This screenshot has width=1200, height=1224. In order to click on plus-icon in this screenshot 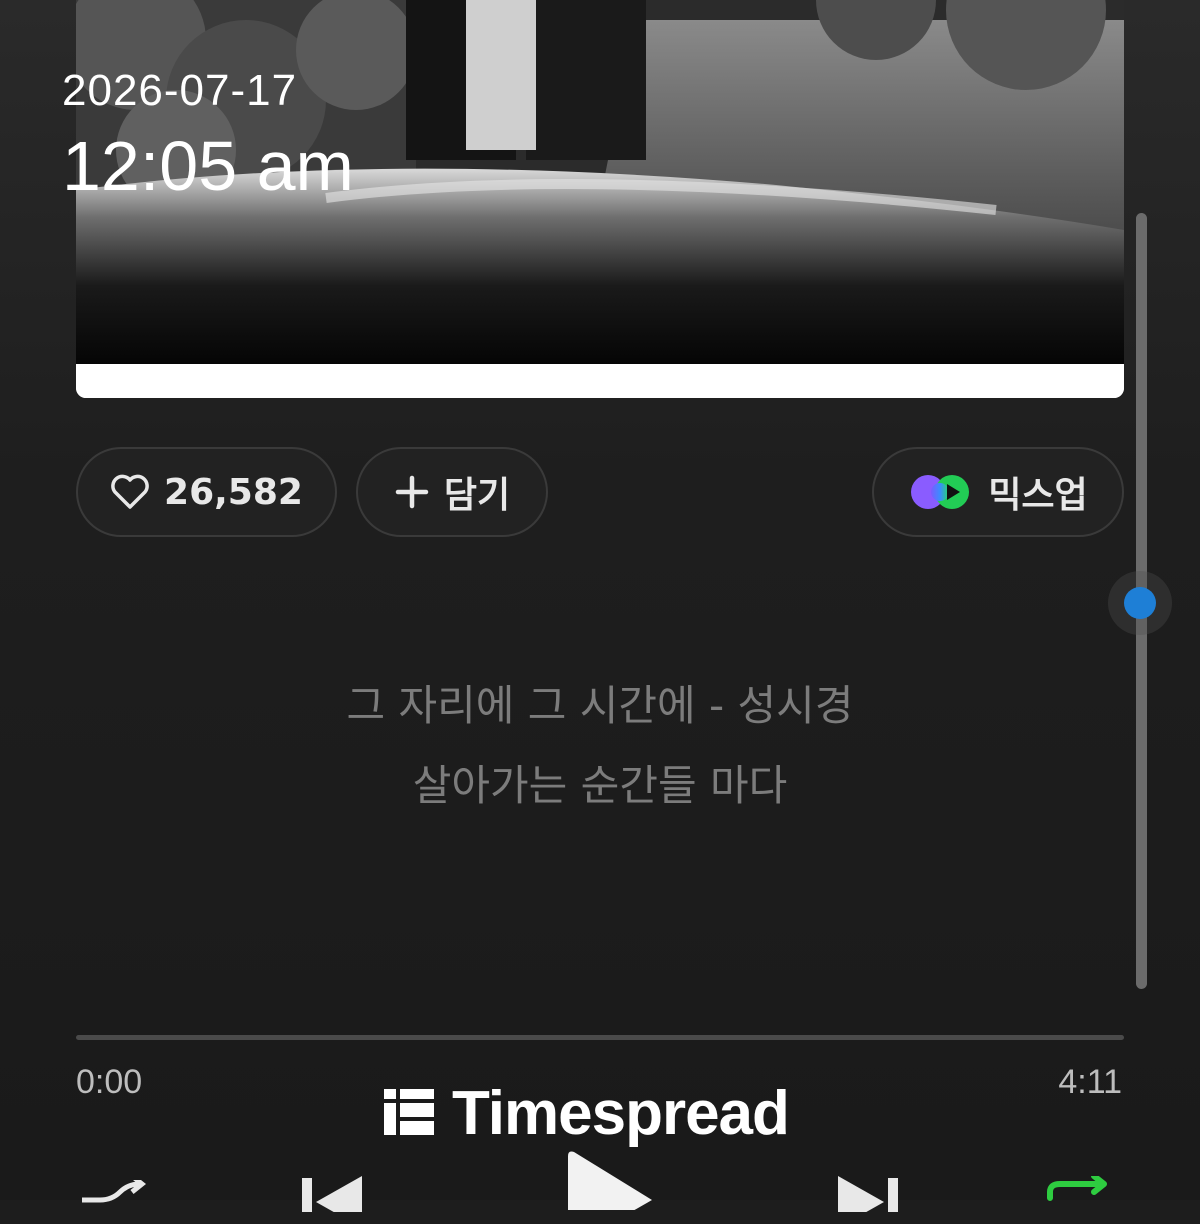, I will do `click(412, 492)`.